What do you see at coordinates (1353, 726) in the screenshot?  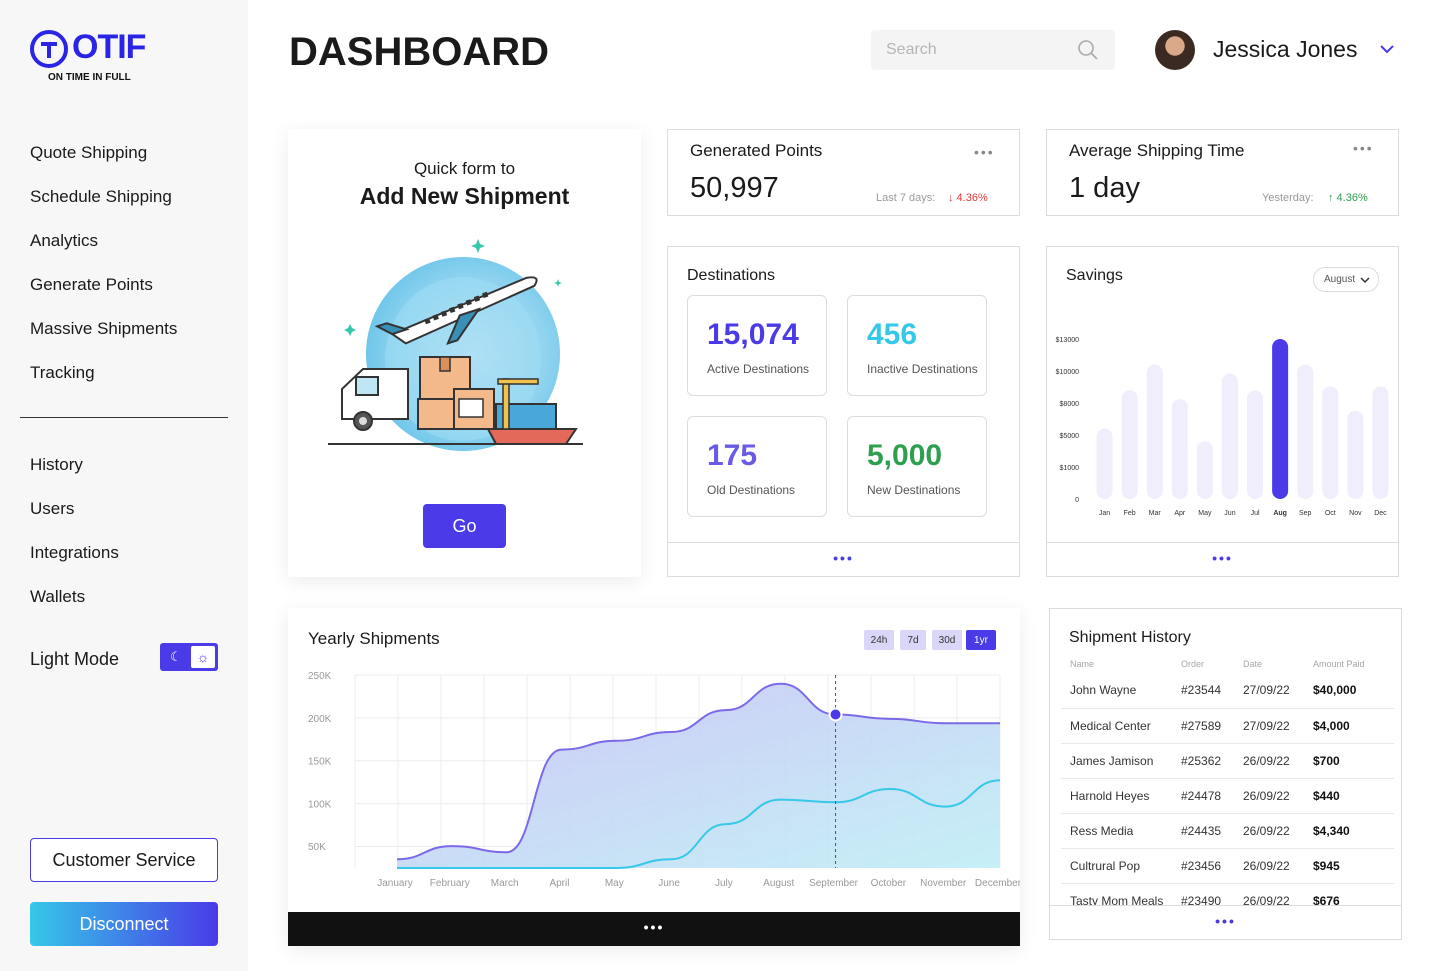 I see `row-amount: $4,000` at bounding box center [1353, 726].